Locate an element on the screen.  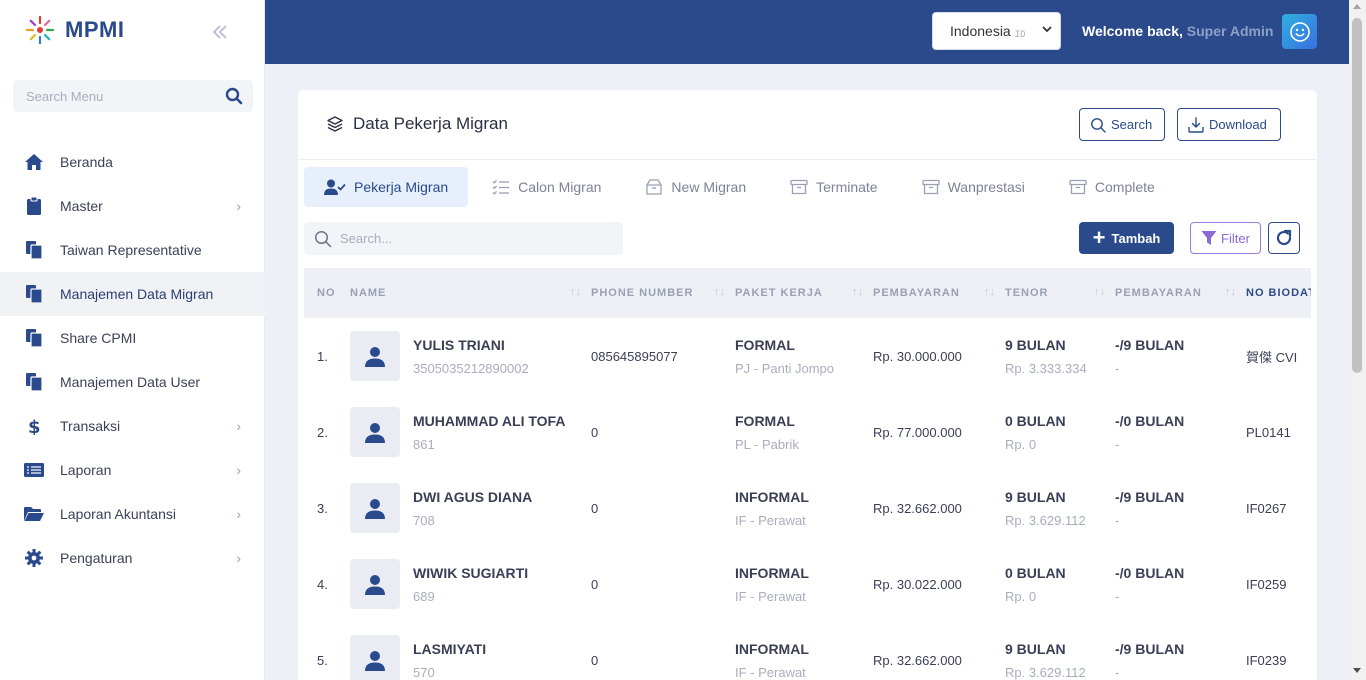
sidebar-item-pengaturan: Pengaturan › is located at coordinates (132, 558).